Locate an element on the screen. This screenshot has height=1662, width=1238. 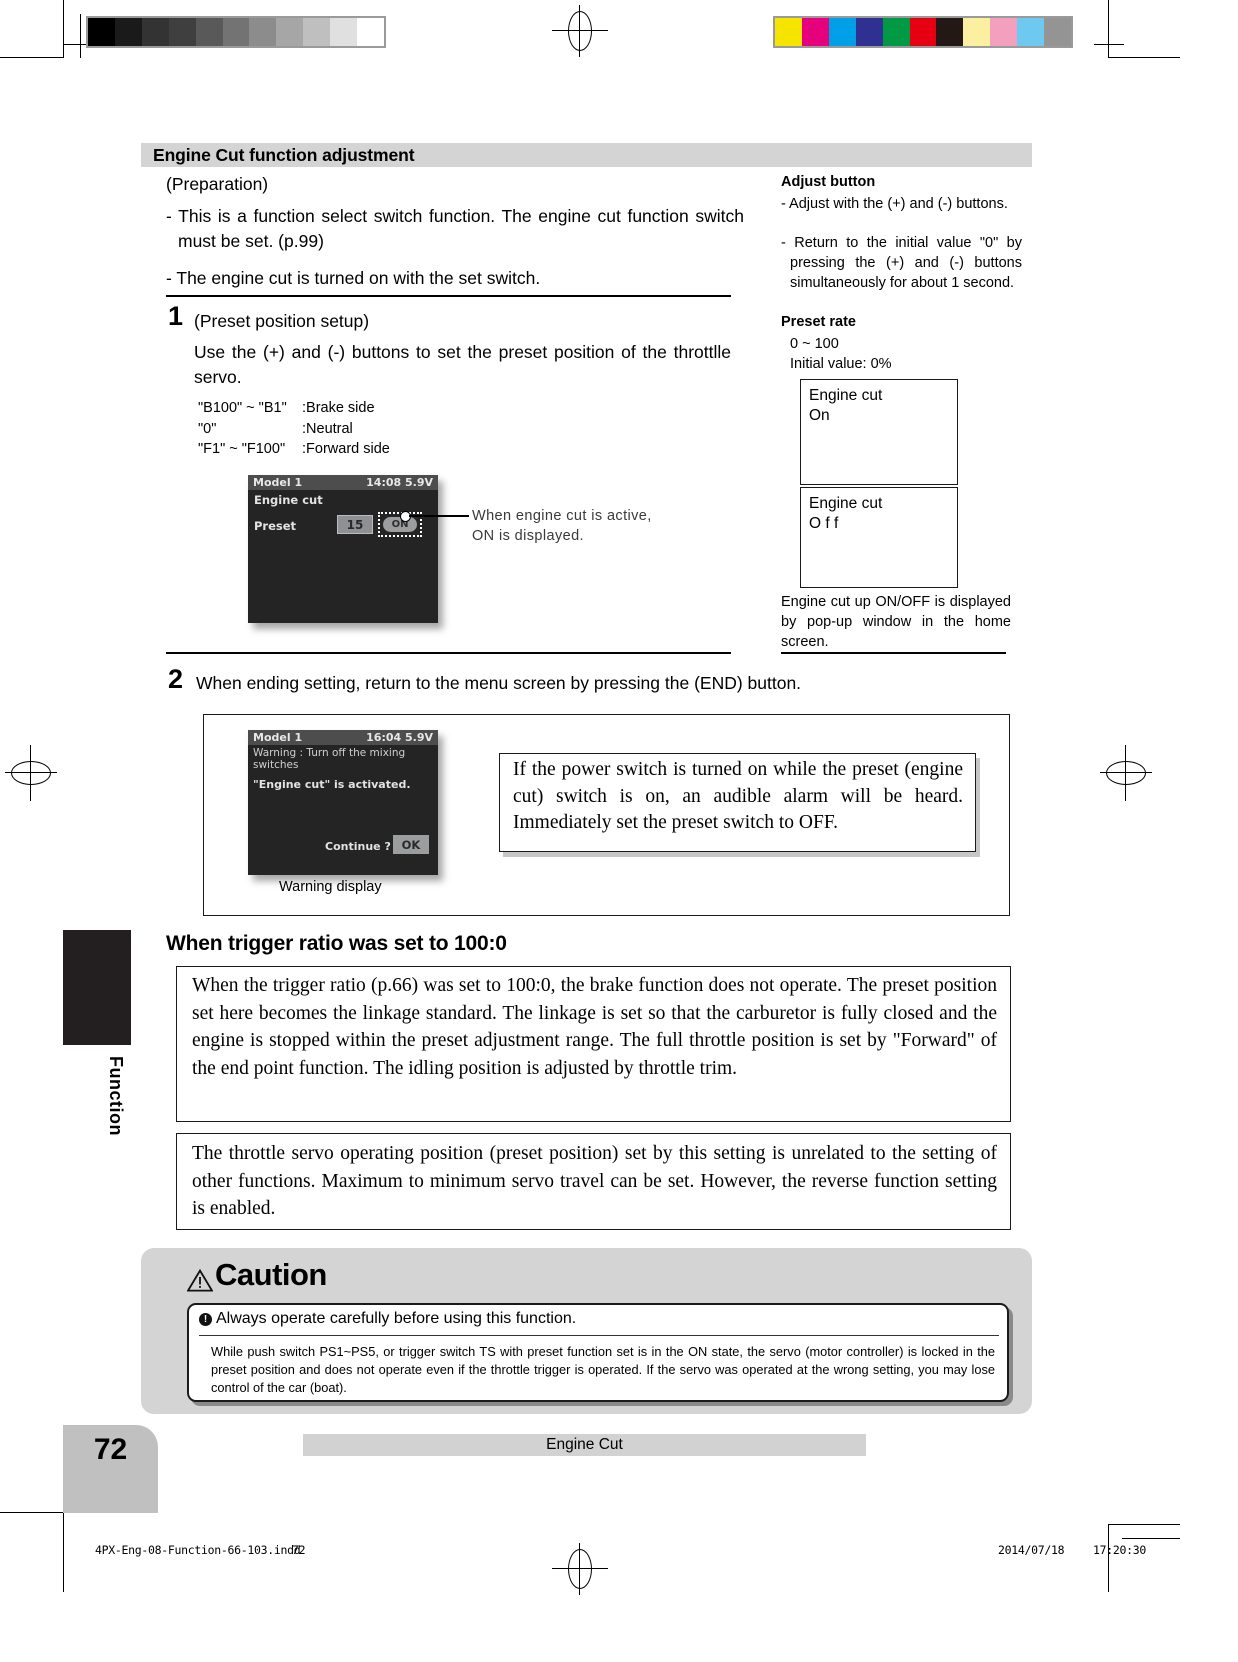
preset-rate-range: 0 ~ 100 is located at coordinates (814, 344).